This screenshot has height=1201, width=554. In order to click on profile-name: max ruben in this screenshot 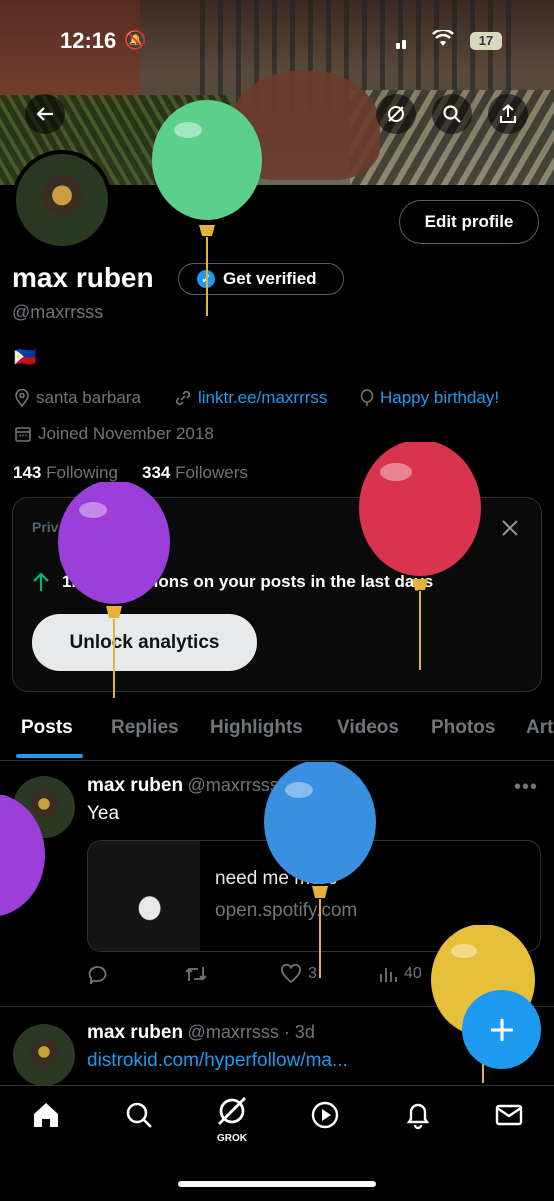, I will do `click(83, 277)`.